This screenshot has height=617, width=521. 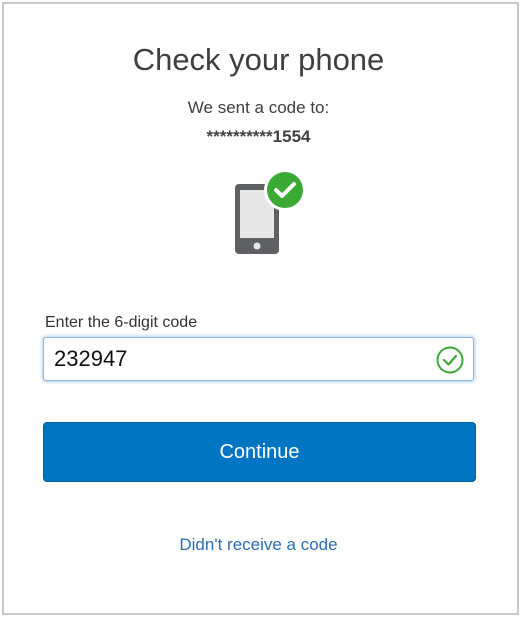 I want to click on continue-button: Continue, so click(x=259, y=452).